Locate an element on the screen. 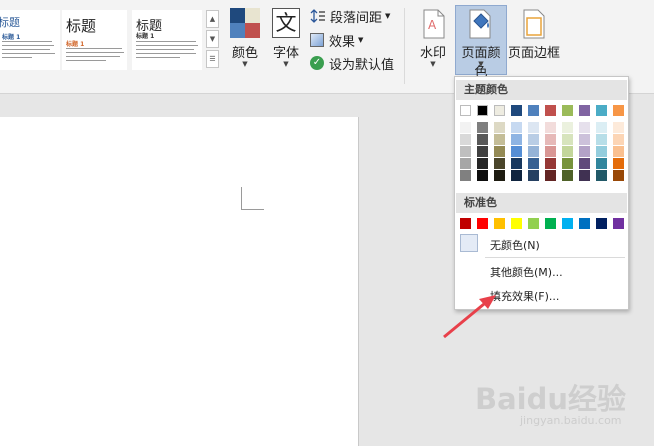 This screenshot has height=446, width=654. group-separator is located at coordinates (404, 46).